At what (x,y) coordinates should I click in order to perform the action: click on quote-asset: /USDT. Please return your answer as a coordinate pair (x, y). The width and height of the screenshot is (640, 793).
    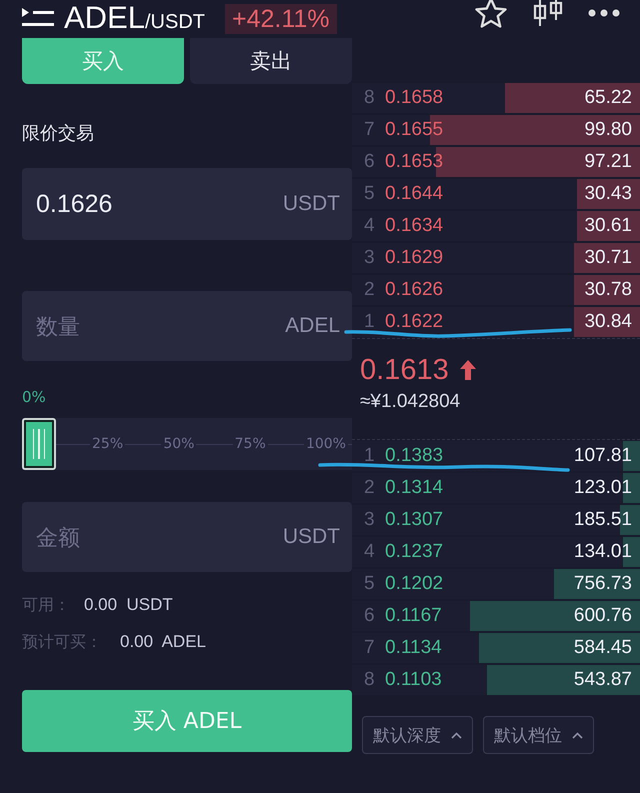
    Looking at the image, I should click on (174, 22).